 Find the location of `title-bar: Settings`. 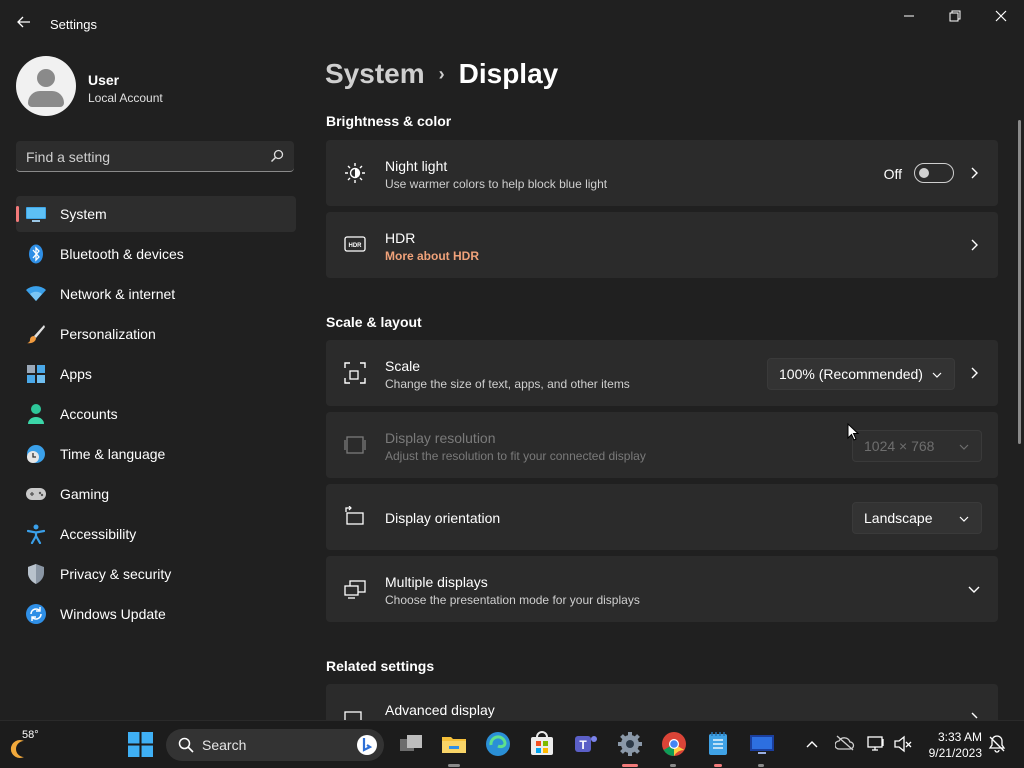

title-bar: Settings is located at coordinates (512, 24).